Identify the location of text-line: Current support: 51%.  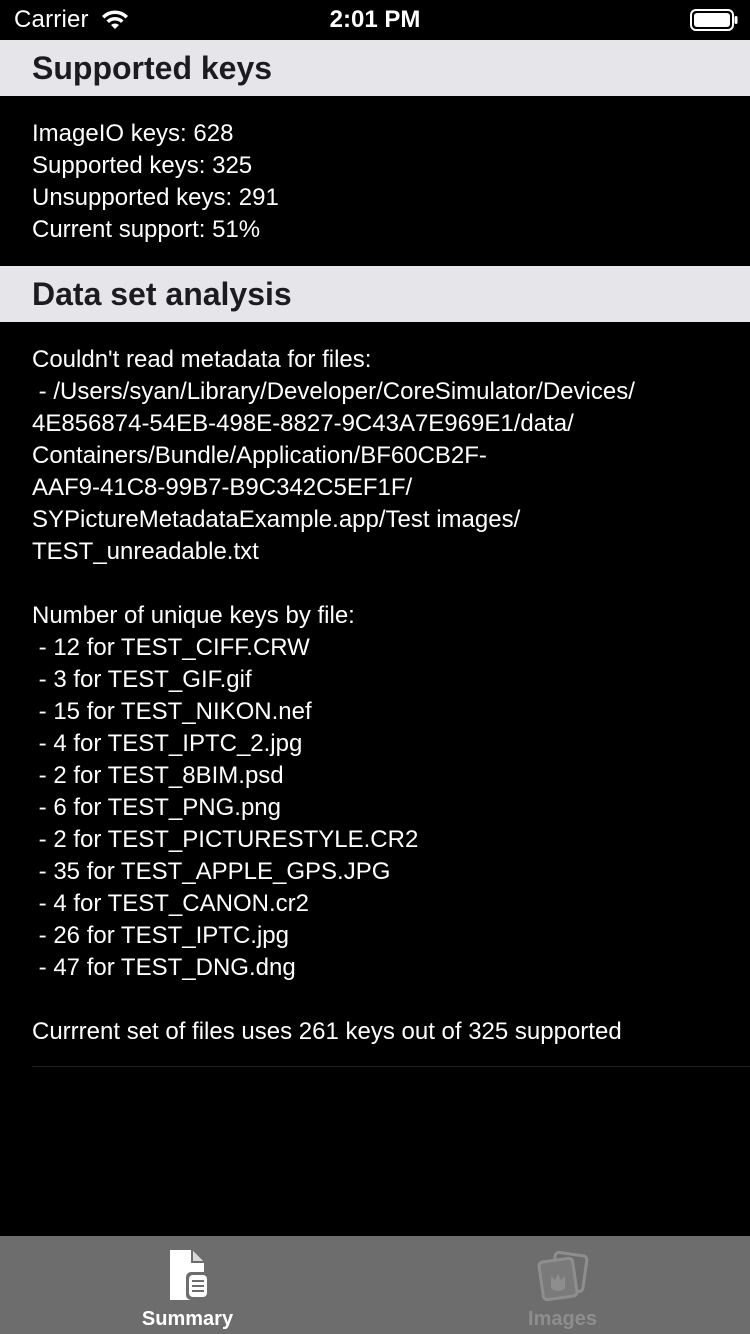
(146, 229).